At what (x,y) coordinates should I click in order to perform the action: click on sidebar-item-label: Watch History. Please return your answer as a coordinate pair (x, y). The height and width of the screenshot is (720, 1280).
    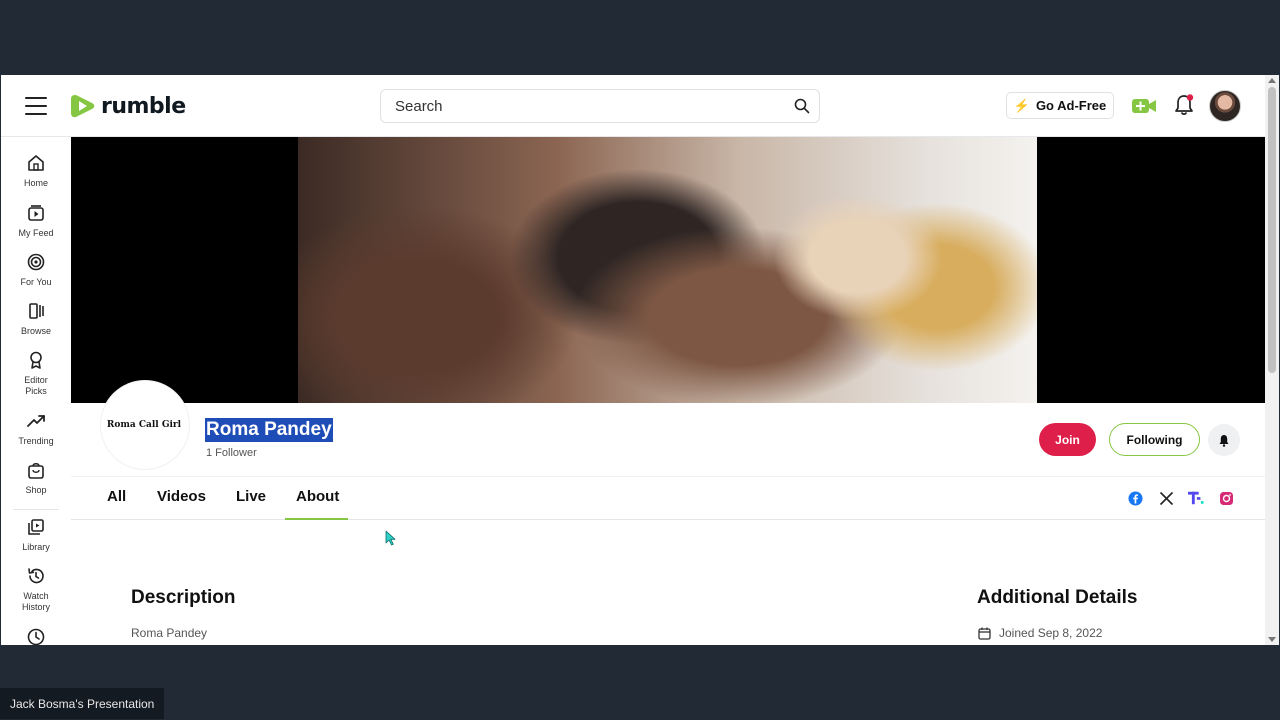
    Looking at the image, I should click on (35, 601).